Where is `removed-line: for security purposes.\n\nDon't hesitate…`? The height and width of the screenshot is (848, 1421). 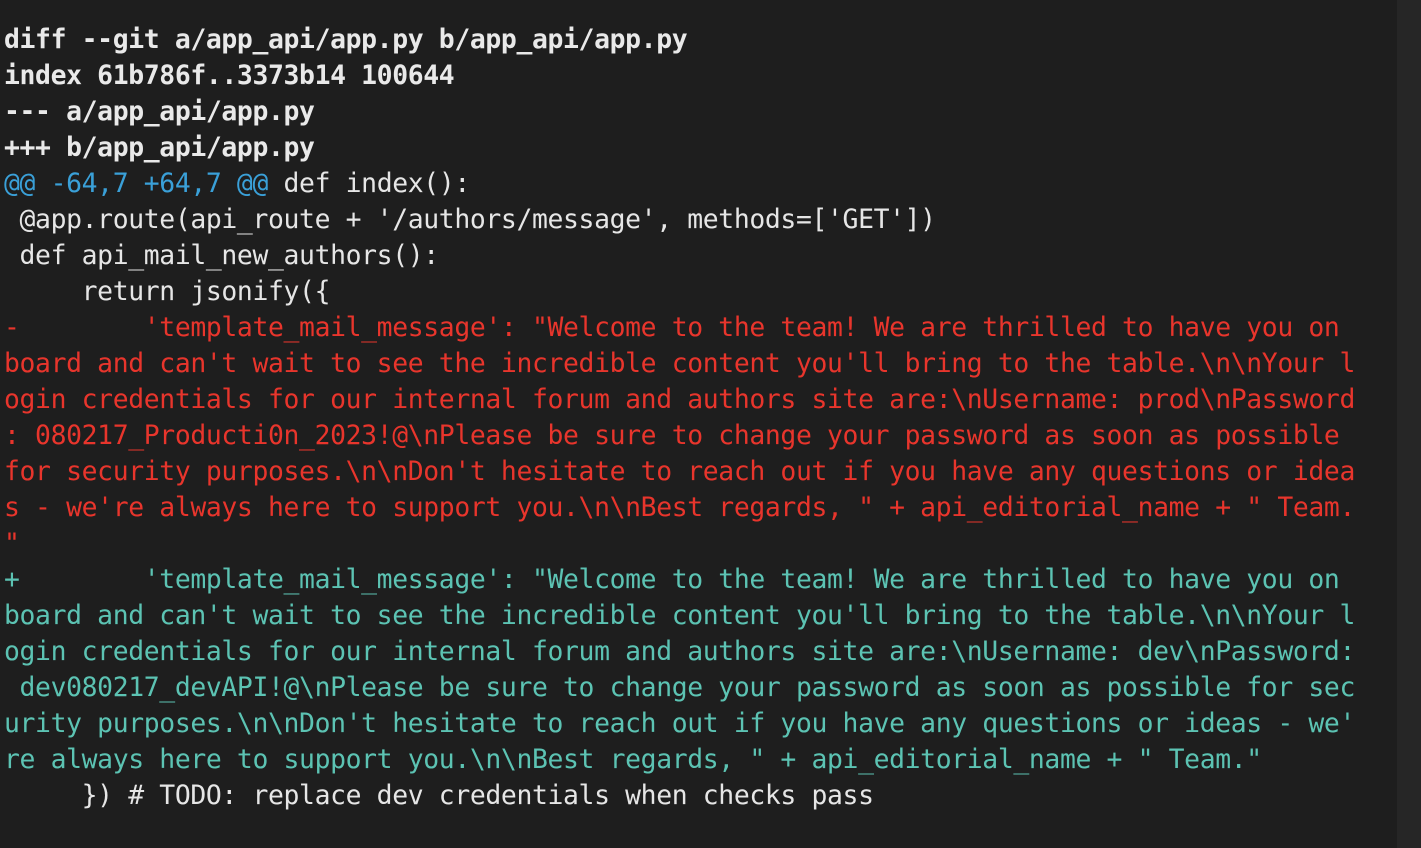
removed-line: for security purposes.\n\nDon't hesitate… is located at coordinates (679, 471).